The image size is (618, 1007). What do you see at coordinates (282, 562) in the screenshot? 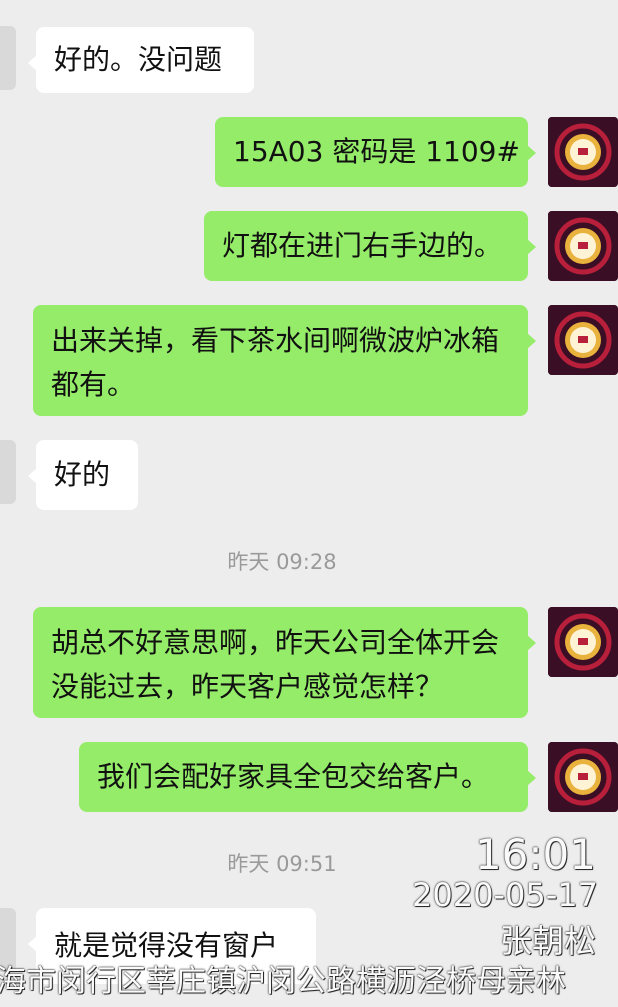
I see `timestamp: 昨天 09:28` at bounding box center [282, 562].